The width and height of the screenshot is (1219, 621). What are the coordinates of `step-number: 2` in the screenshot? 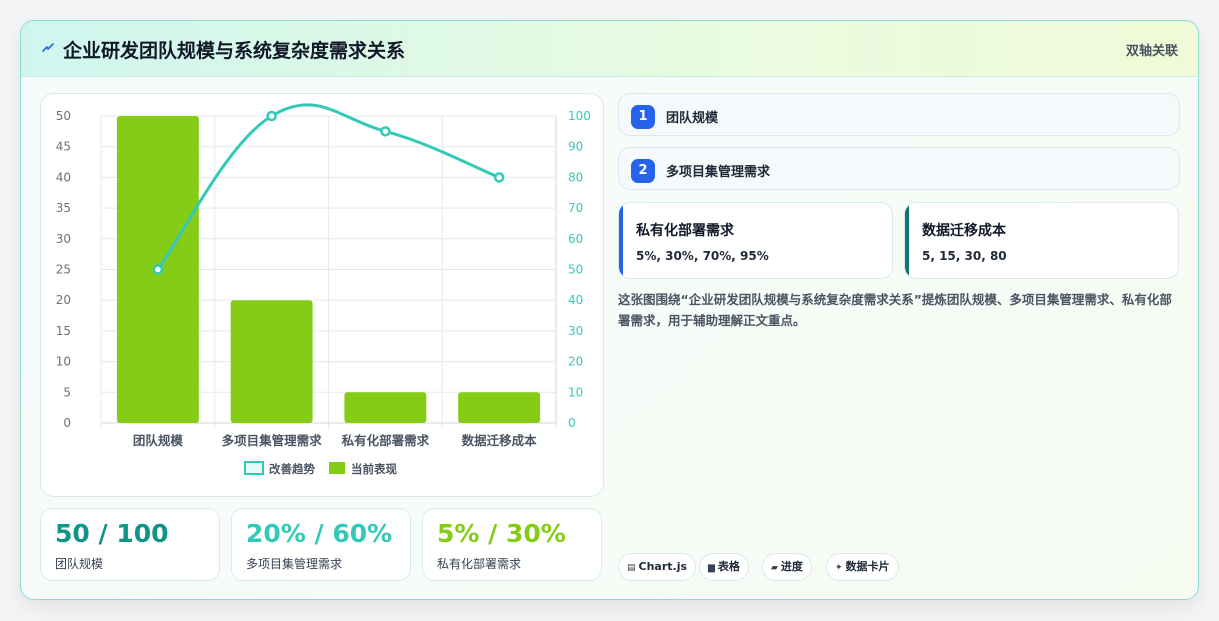 It's located at (643, 171).